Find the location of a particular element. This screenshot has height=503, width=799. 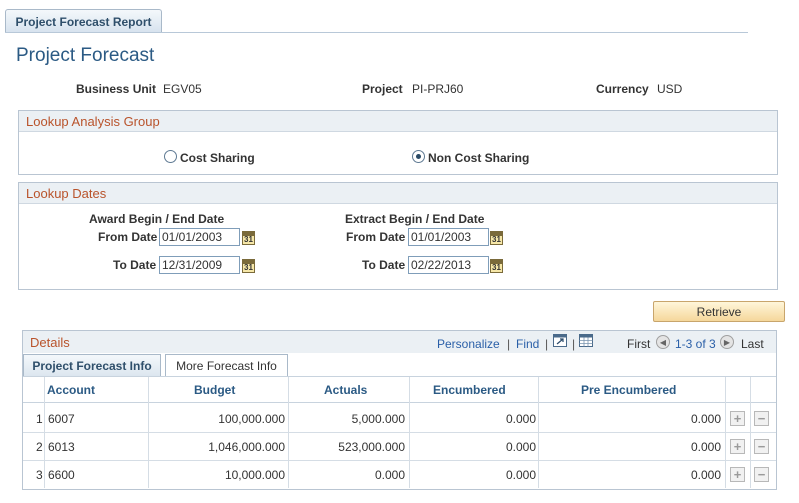

column-header-encumbered: Encumbered is located at coordinates (469, 390).